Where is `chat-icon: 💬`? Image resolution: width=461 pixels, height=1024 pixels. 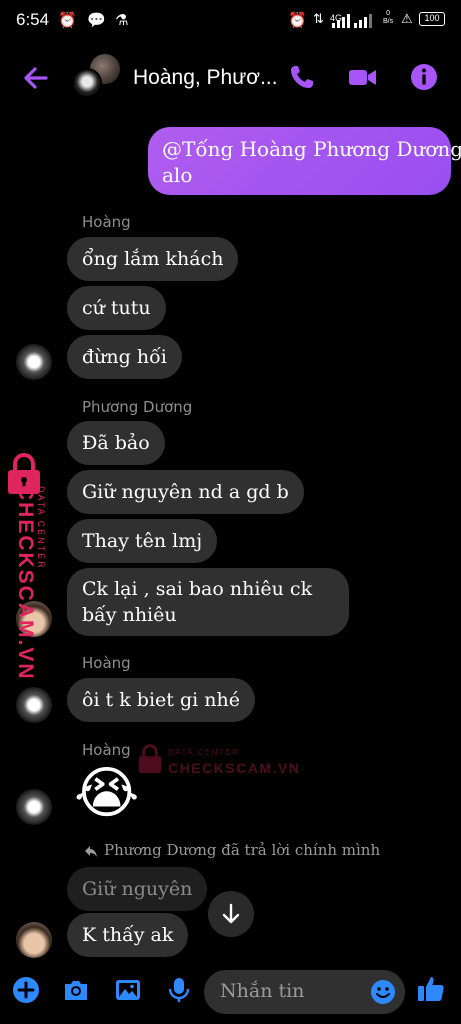 chat-icon: 💬 is located at coordinates (96, 20).